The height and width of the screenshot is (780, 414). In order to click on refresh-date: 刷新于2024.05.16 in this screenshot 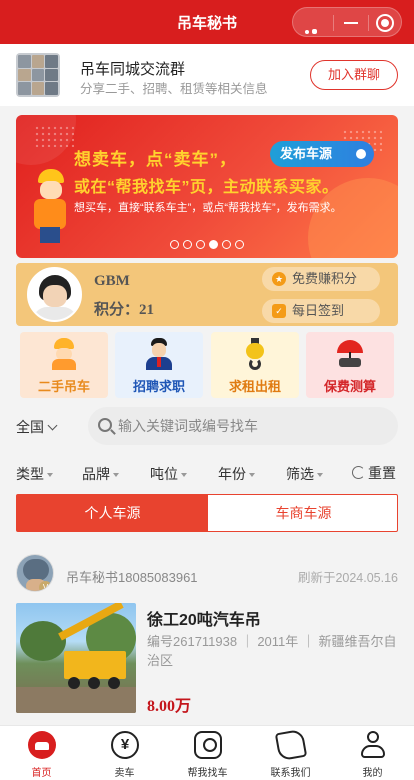, I will do `click(347, 578)`.